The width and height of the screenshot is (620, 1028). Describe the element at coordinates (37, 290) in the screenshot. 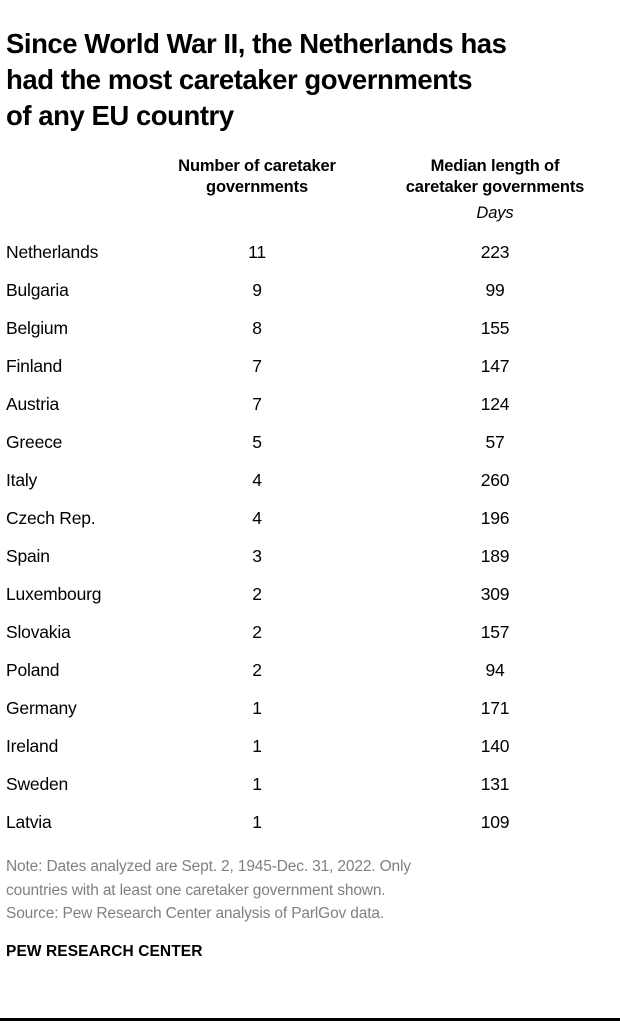

I see `cell-country: Bulgaria` at that location.